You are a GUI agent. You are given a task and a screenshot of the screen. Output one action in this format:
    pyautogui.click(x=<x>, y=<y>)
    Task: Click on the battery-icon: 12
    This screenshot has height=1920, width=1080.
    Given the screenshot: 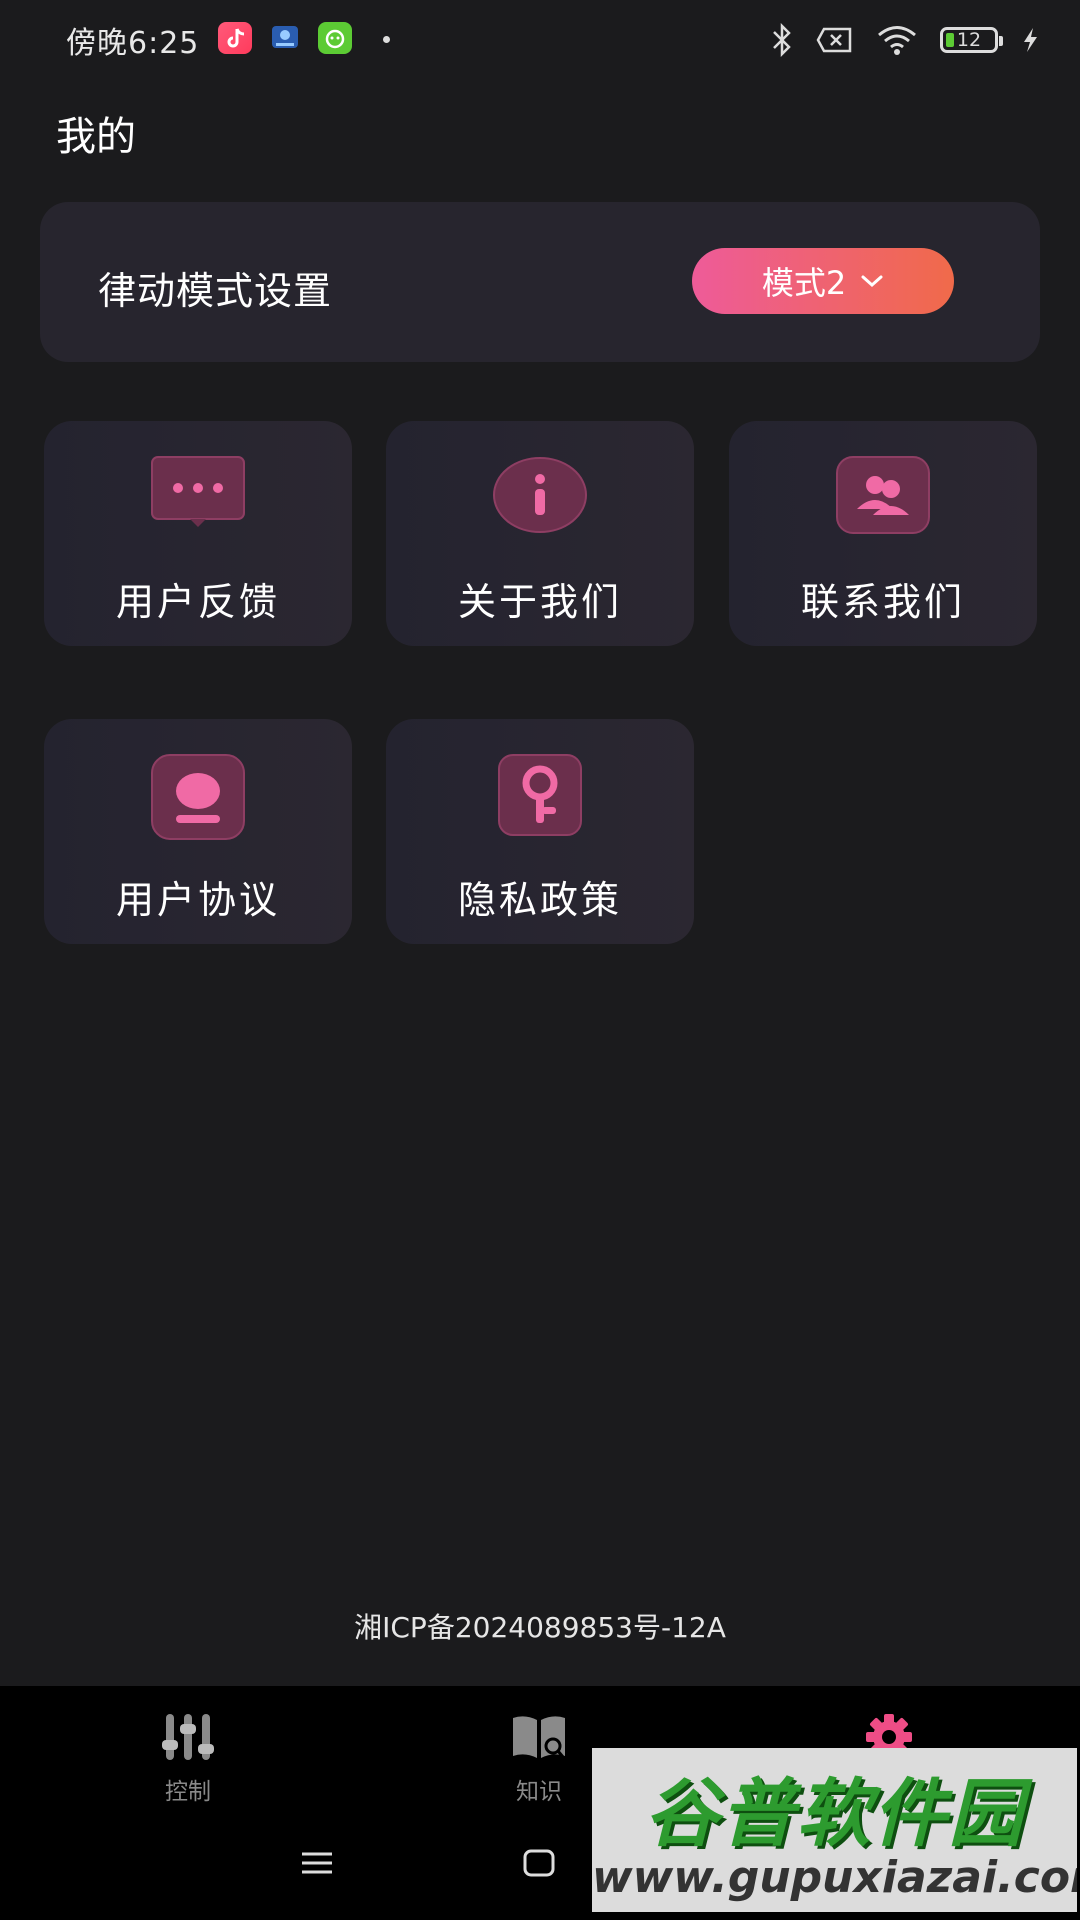 What is the action you would take?
    pyautogui.click(x=971, y=40)
    